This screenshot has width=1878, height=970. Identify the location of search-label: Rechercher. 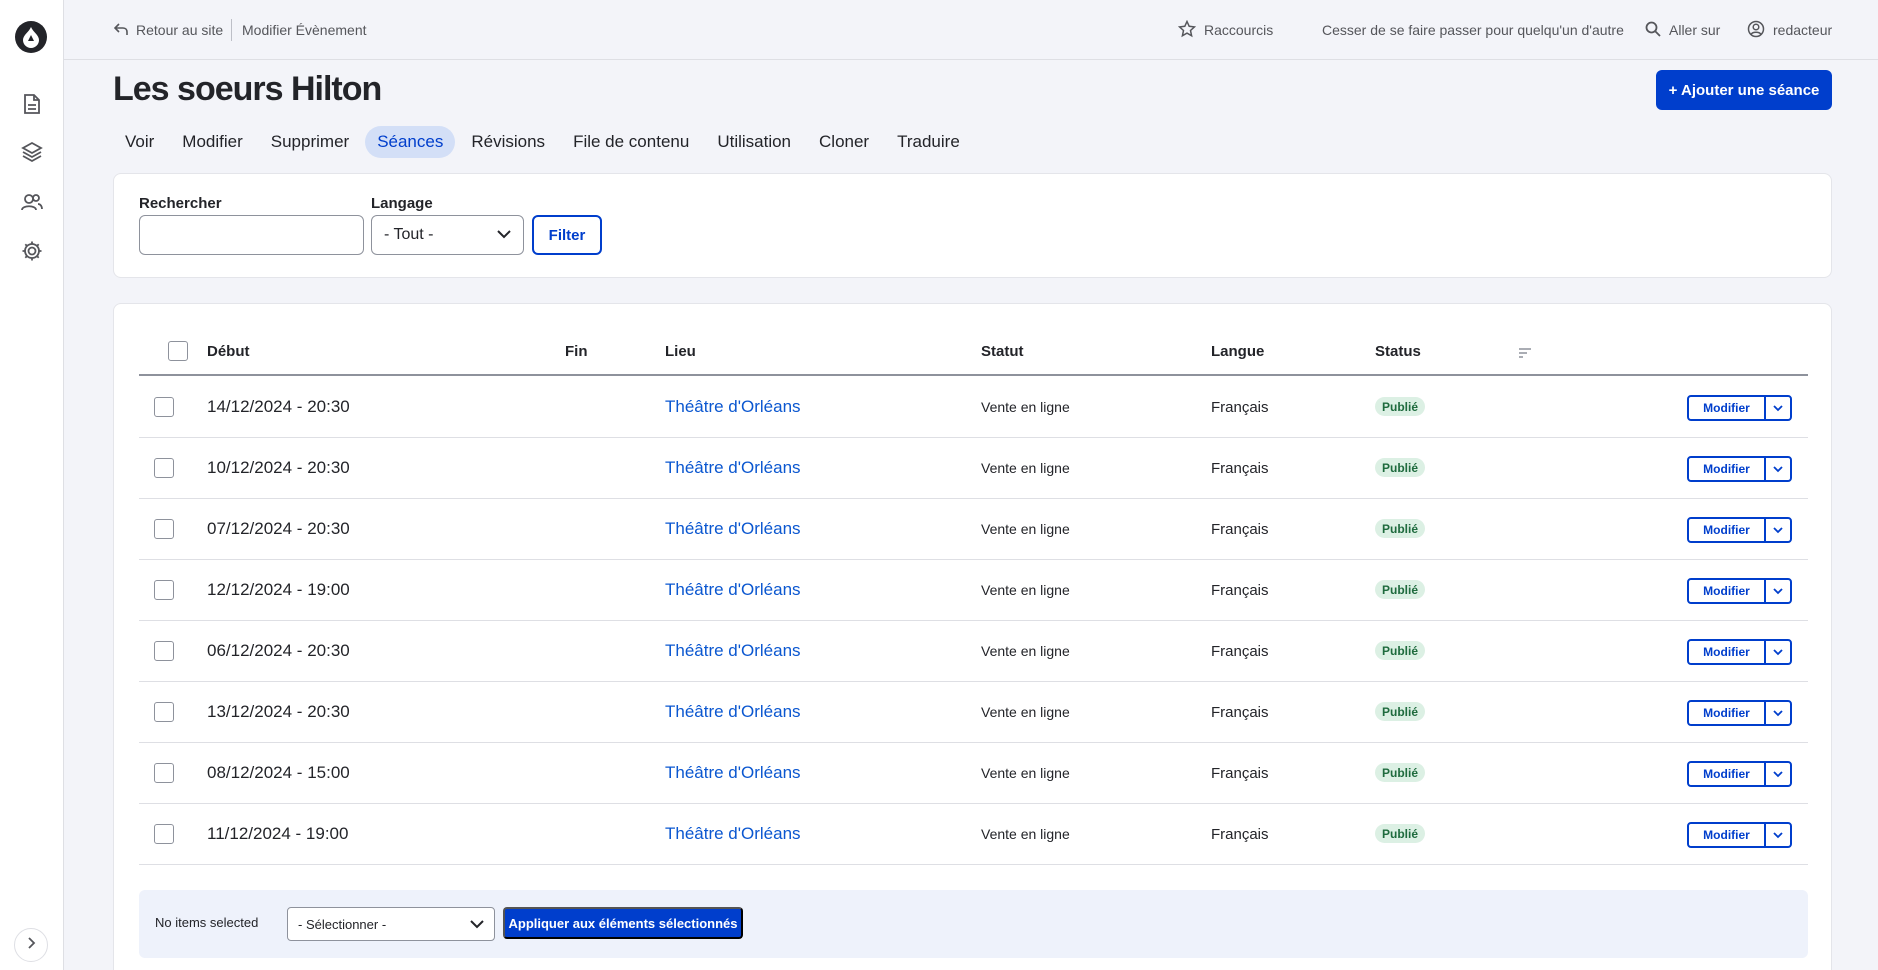
(180, 203).